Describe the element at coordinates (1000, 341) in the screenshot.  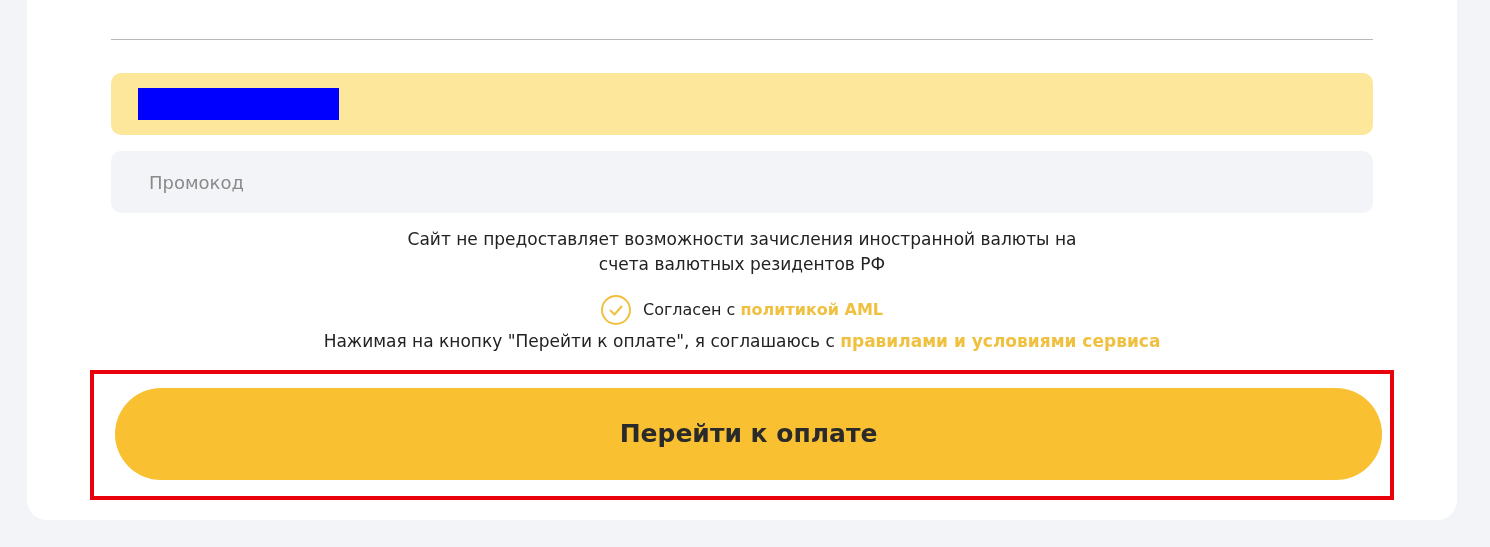
I see `terms-link: правилами и условиями сервиса` at that location.